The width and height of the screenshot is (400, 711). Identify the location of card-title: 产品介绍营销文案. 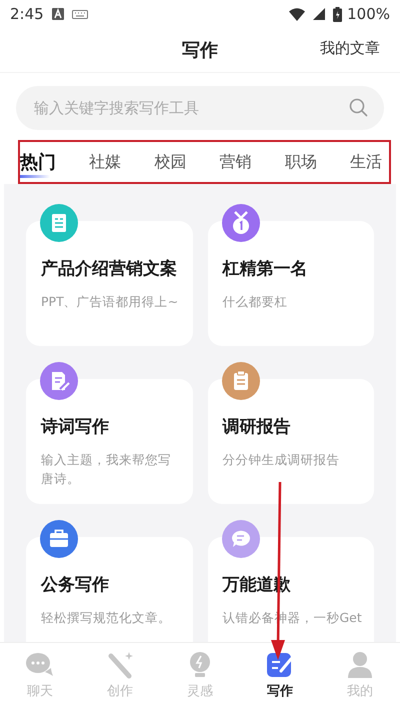
(109, 269).